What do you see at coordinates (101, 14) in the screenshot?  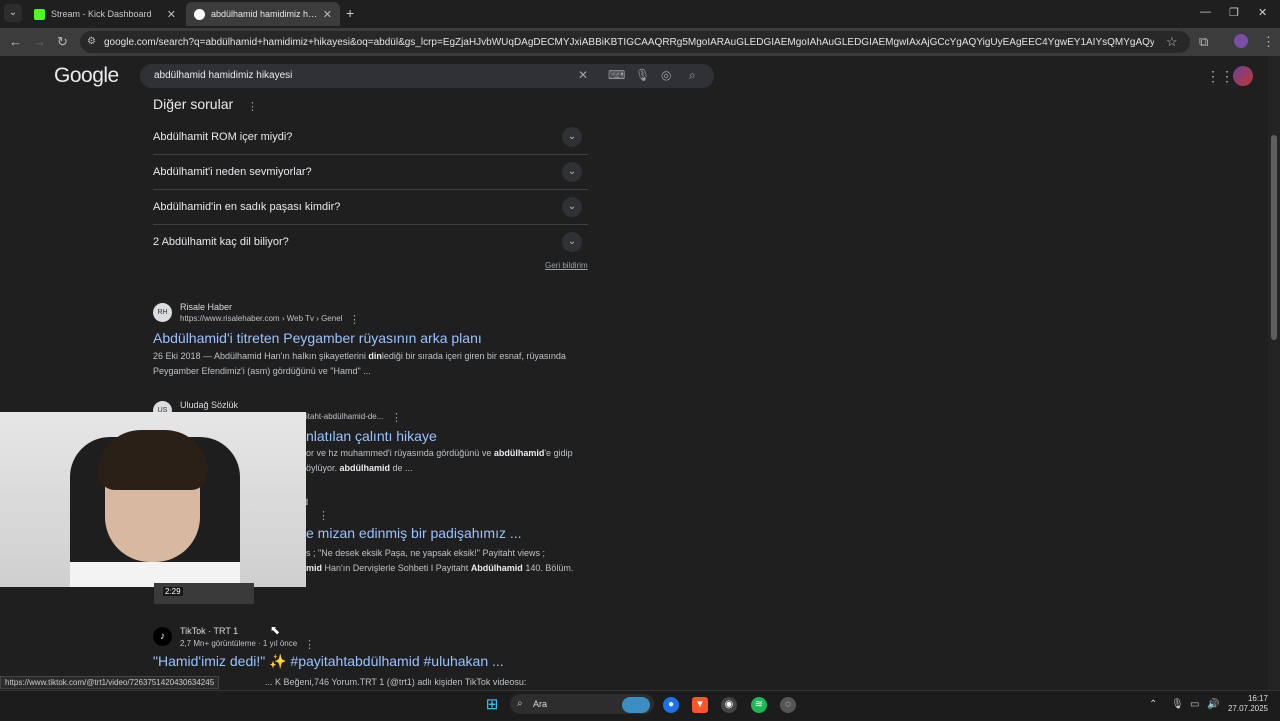 I see `tab-title: Stream - Kick Dashboard` at bounding box center [101, 14].